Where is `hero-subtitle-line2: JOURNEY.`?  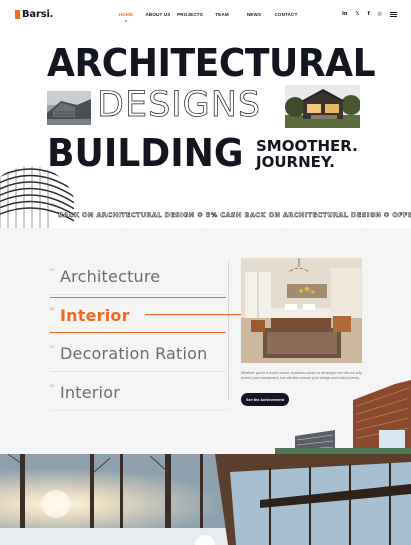 hero-subtitle-line2: JOURNEY. is located at coordinates (295, 162).